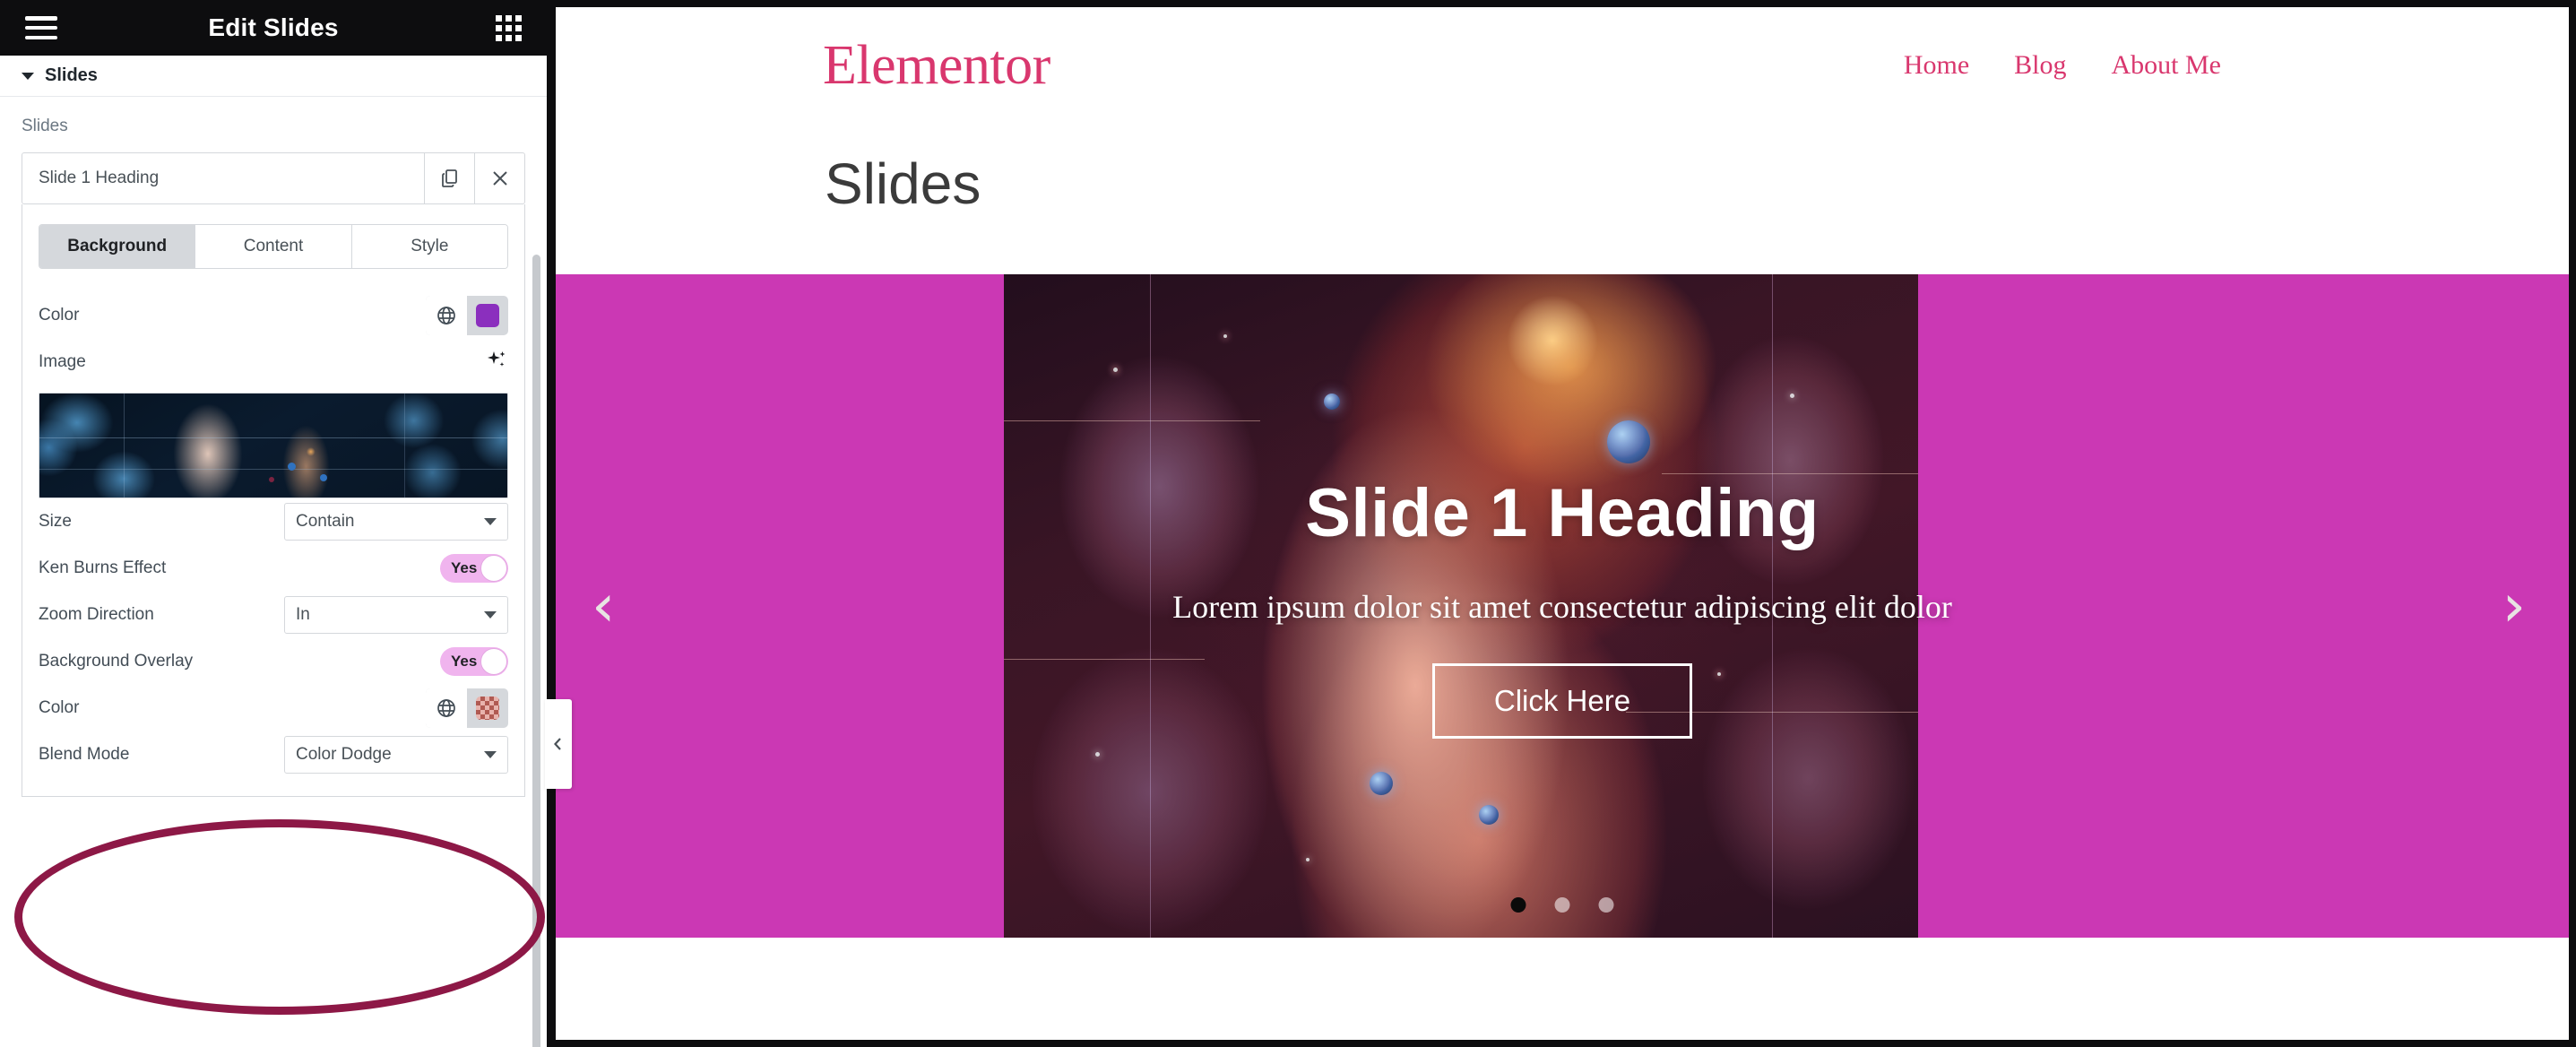  I want to click on site-header: Elementor Home Blog About Me, so click(1562, 73).